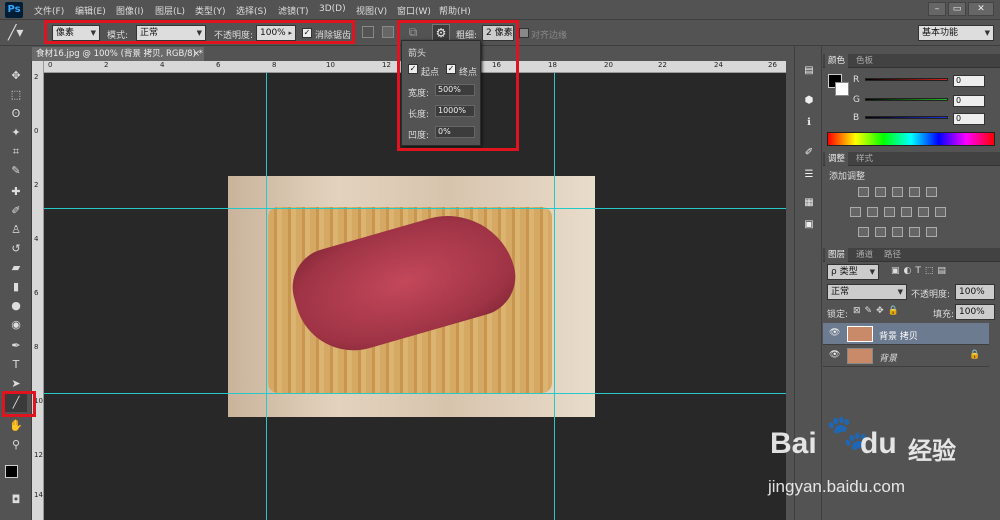 The width and height of the screenshot is (1000, 520). Describe the element at coordinates (931, 232) in the screenshot. I see `gradient-map-adjust-icon` at that location.